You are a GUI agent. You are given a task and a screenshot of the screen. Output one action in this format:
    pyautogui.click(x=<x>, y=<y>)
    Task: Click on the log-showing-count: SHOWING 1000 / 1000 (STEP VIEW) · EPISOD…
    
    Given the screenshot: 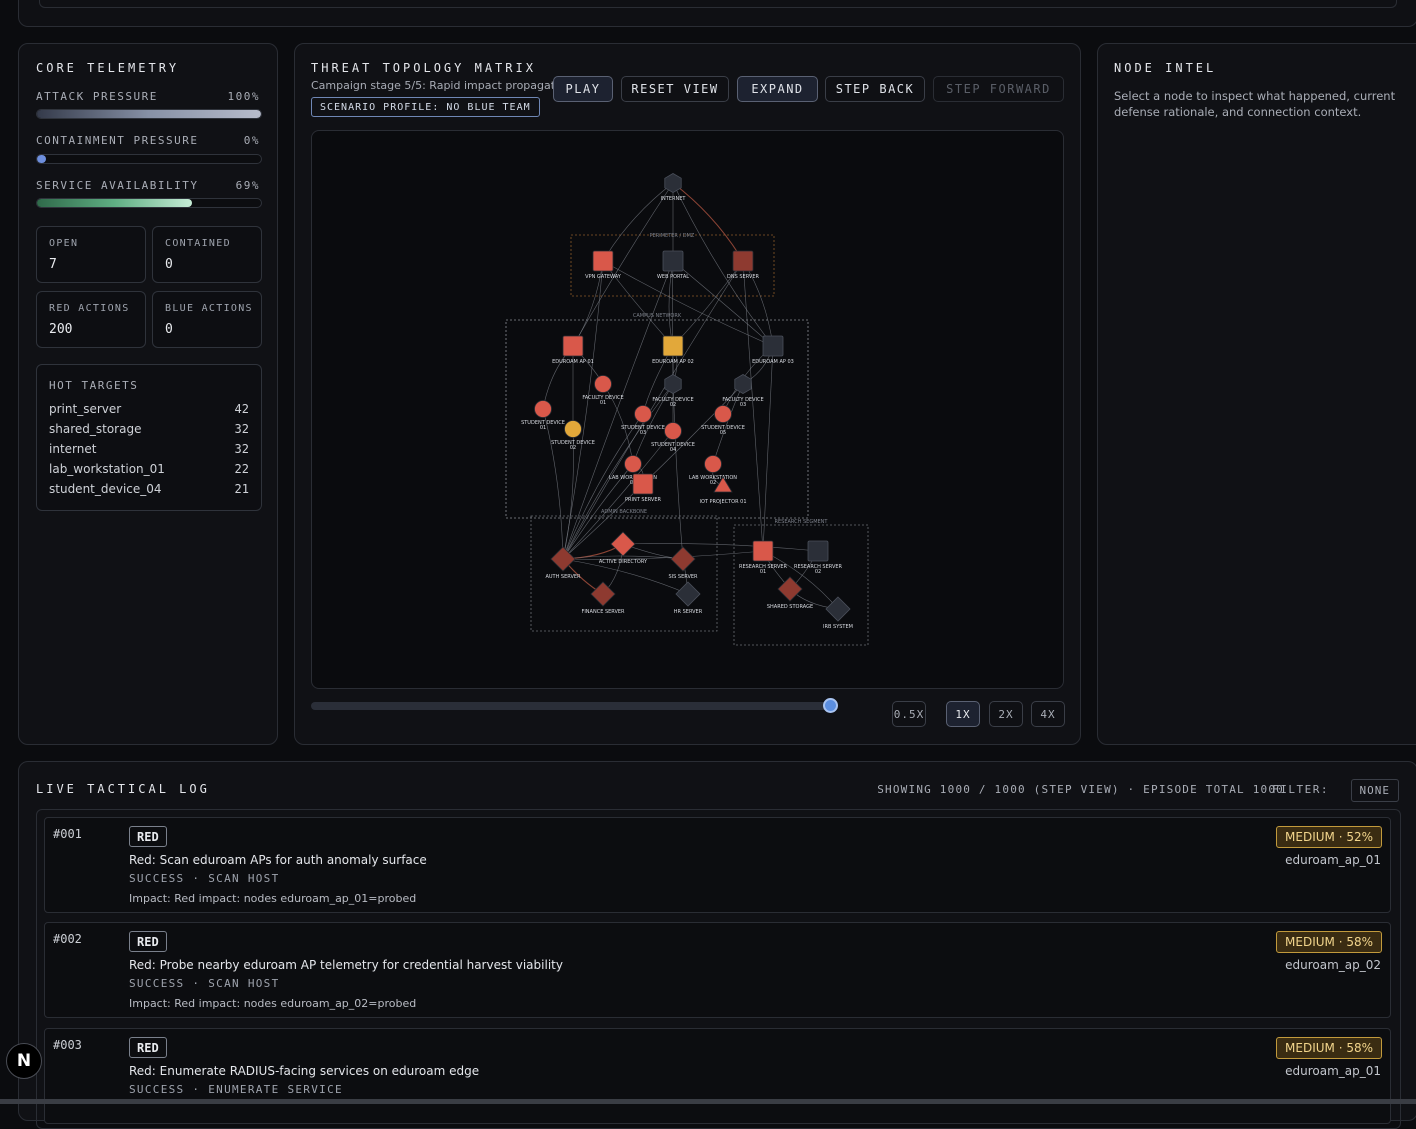 What is the action you would take?
    pyautogui.click(x=1080, y=789)
    